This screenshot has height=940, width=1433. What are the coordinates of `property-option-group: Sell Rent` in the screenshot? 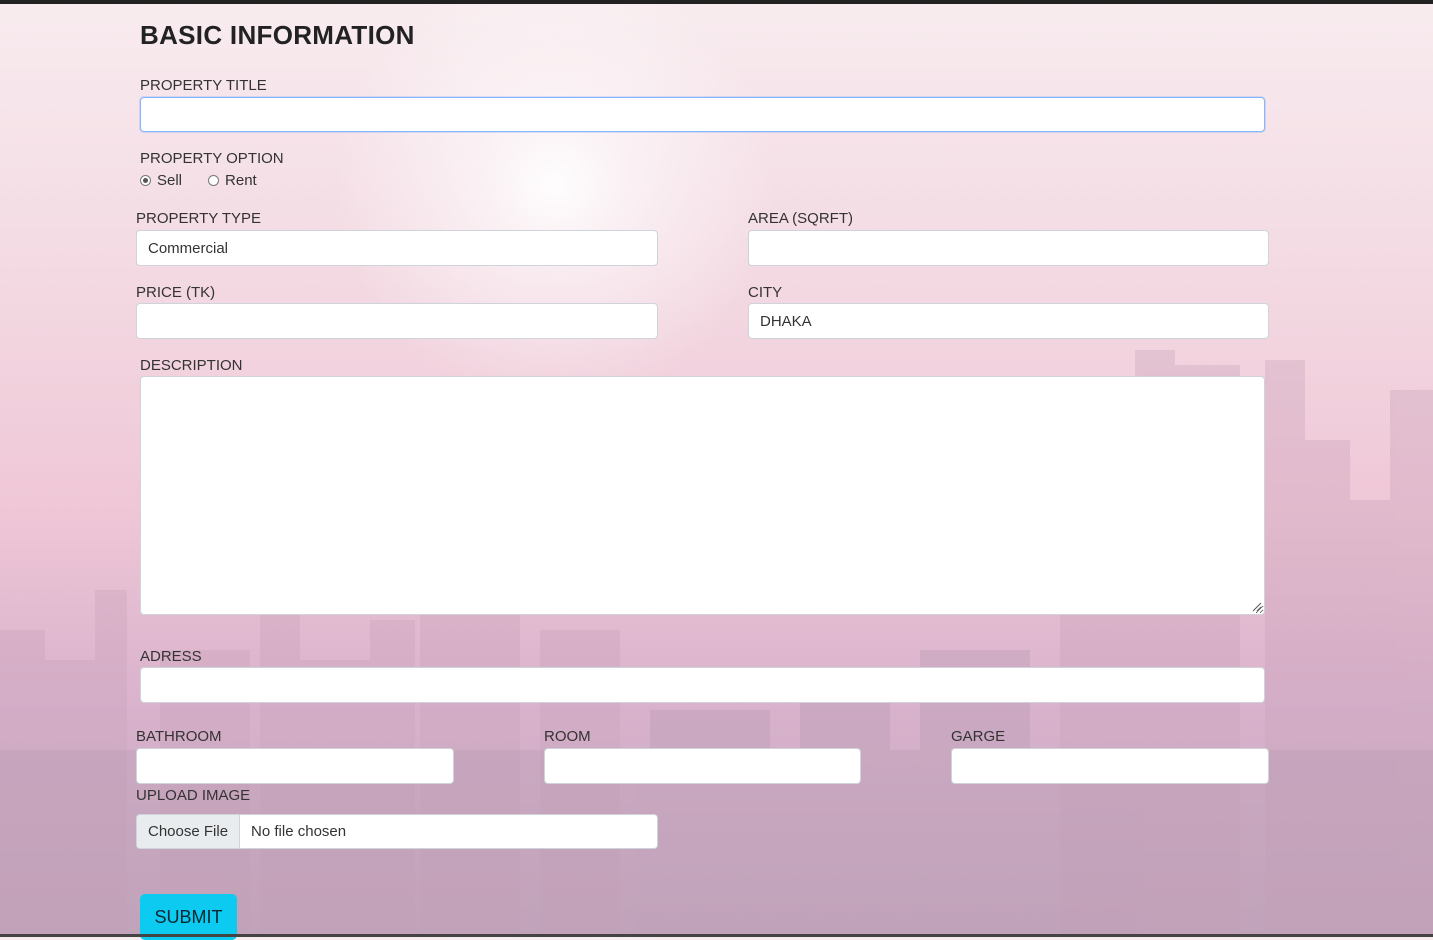 It's located at (198, 180).